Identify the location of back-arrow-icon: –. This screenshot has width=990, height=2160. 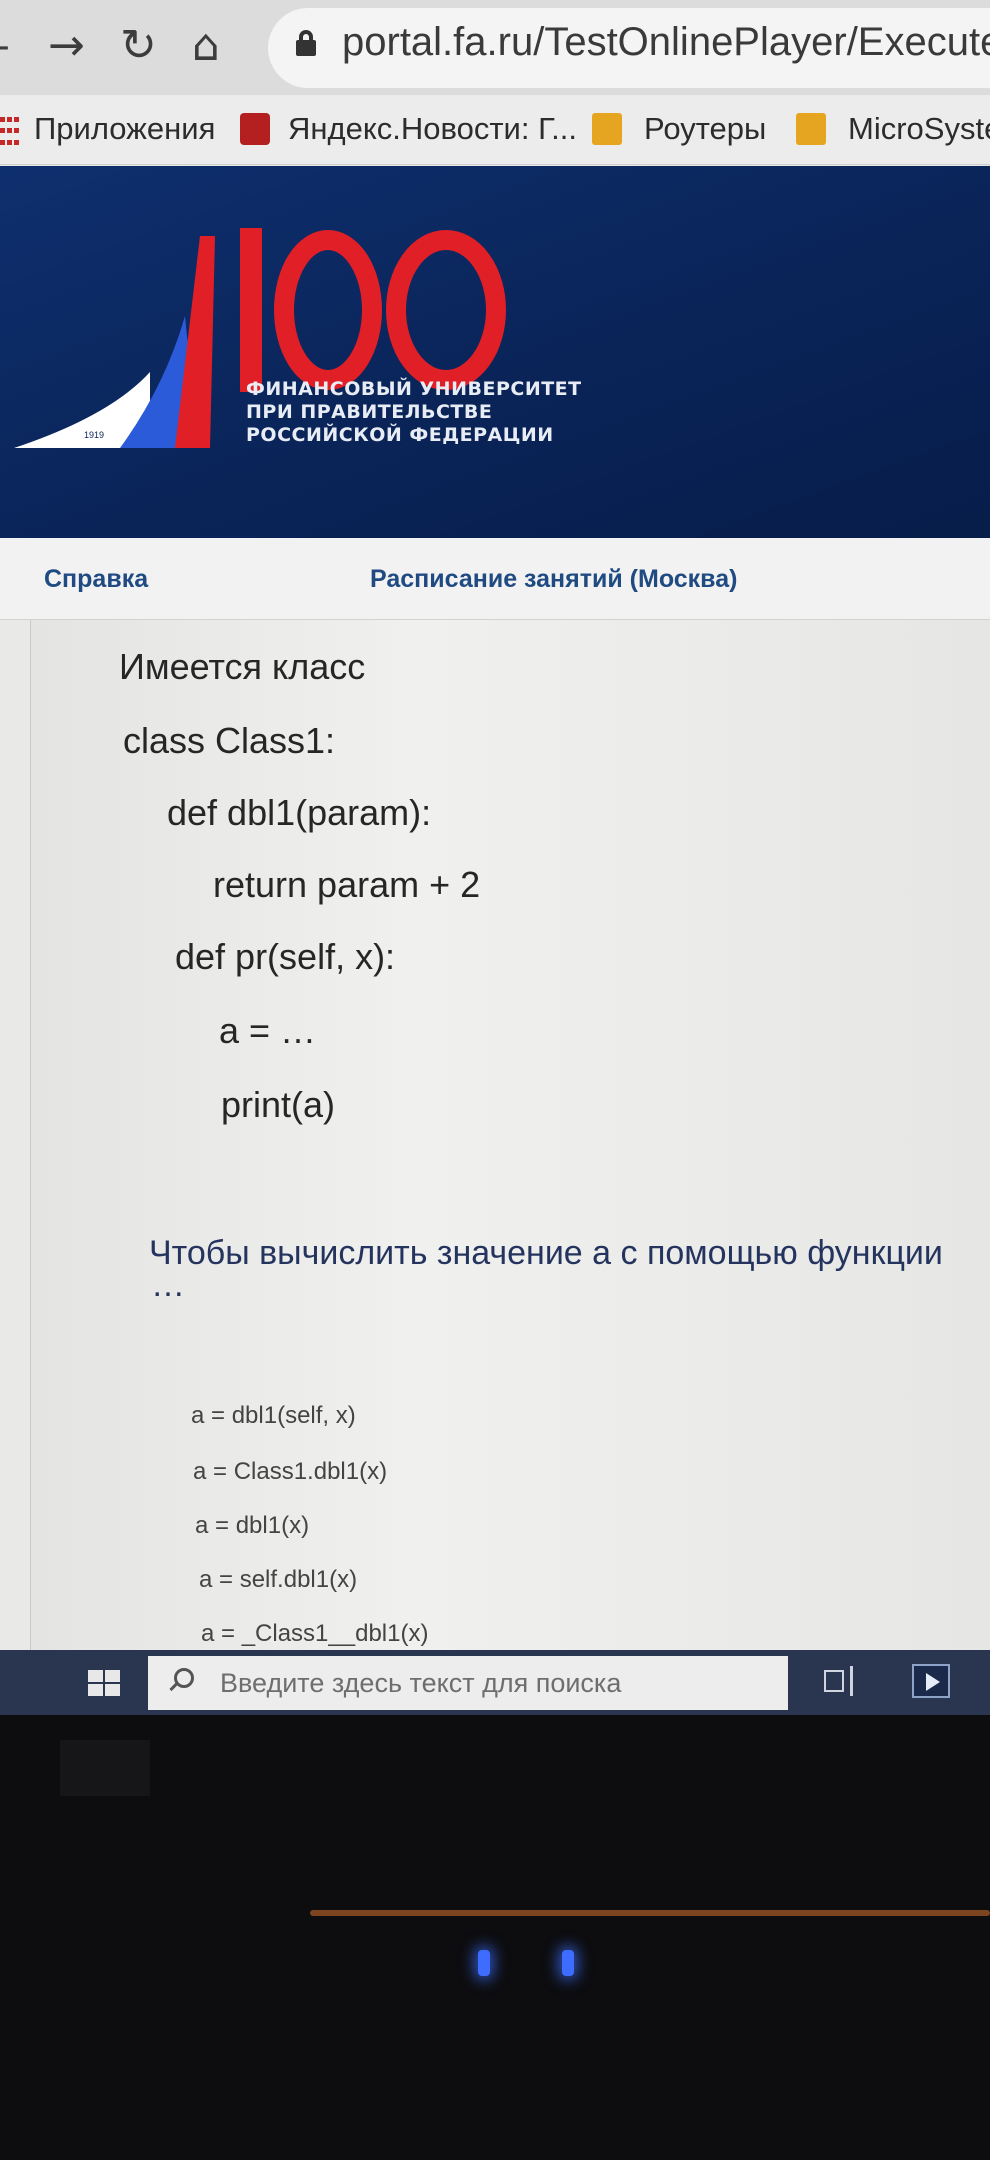
(5, 45).